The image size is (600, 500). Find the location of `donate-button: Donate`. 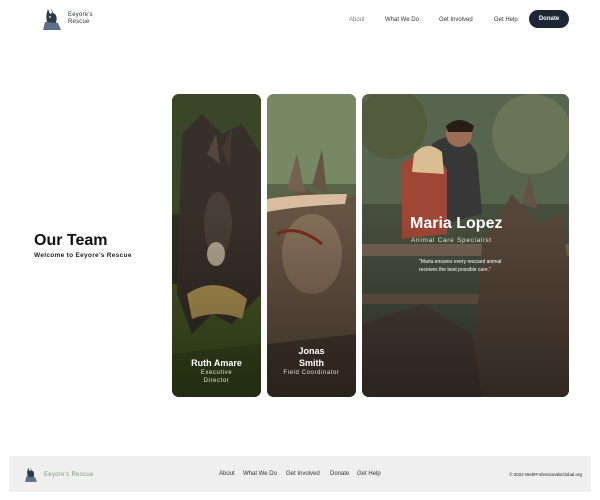

donate-button: Donate is located at coordinates (549, 19).